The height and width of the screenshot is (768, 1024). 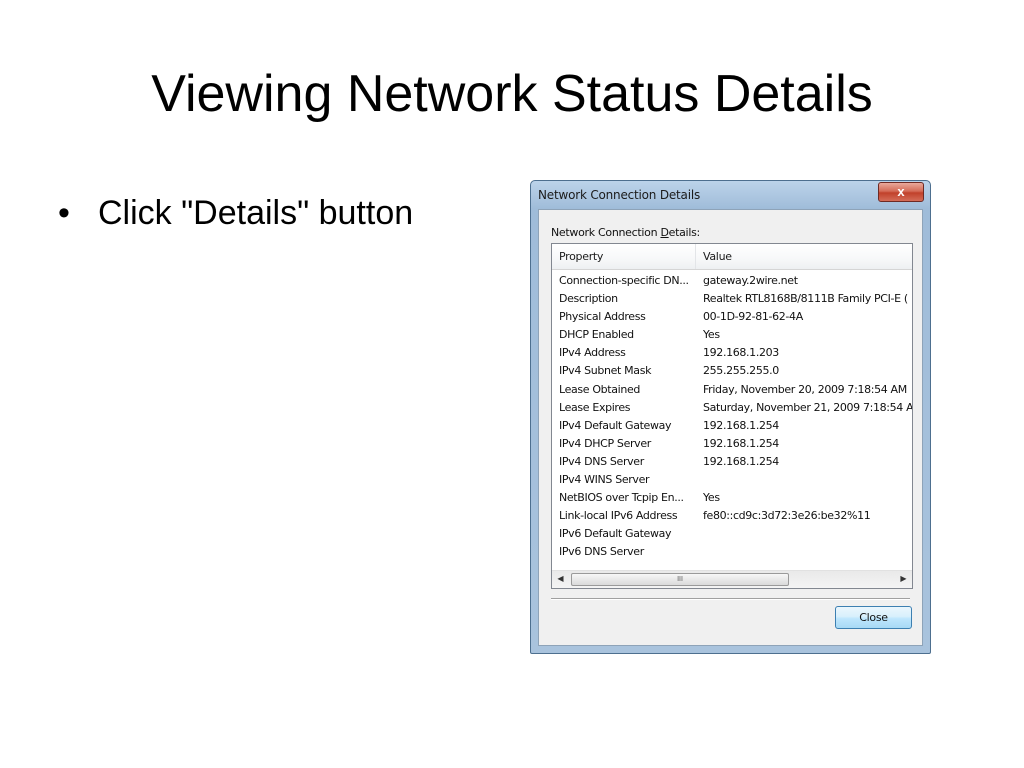 I want to click on close-window-button: x, so click(x=901, y=192).